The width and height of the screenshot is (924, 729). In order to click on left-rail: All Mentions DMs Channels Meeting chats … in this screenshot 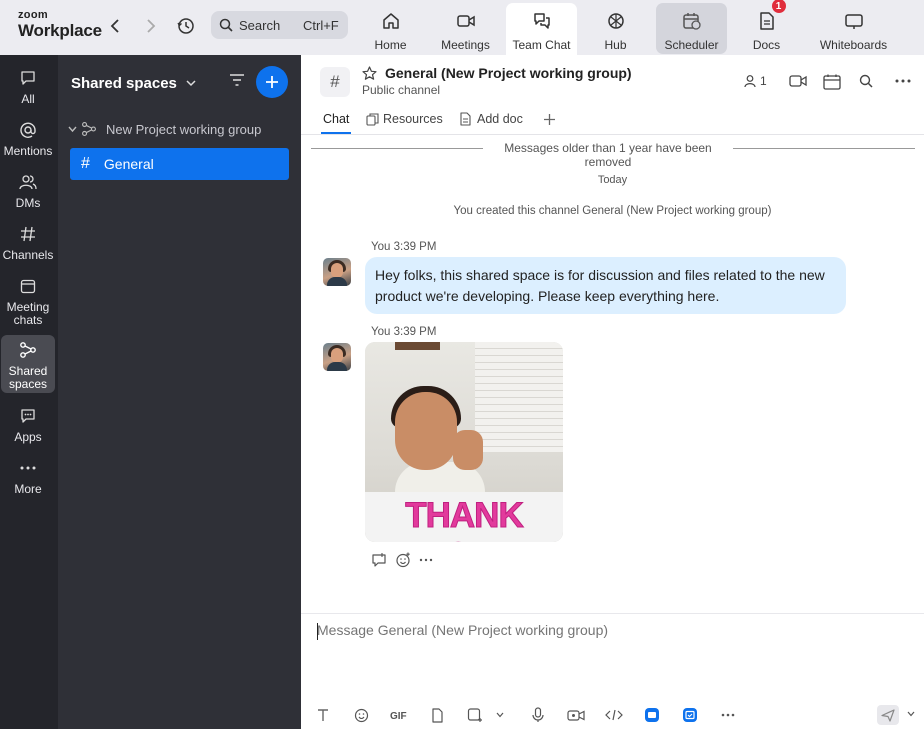, I will do `click(29, 392)`.